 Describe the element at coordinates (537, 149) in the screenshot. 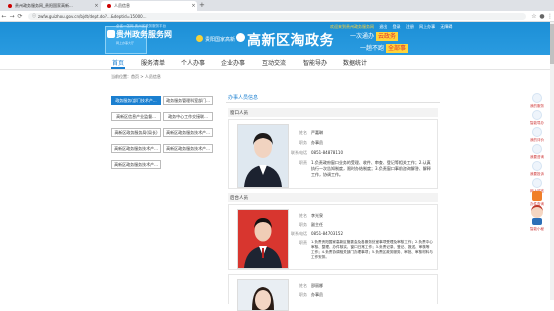

I see `consult-icon` at that location.